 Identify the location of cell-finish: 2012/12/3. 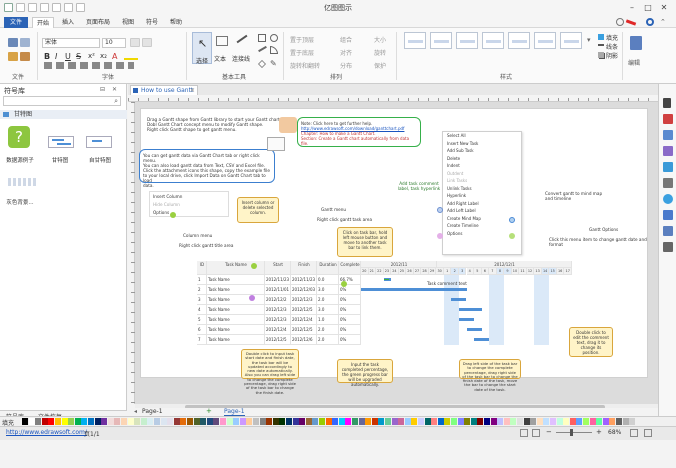
(304, 300).